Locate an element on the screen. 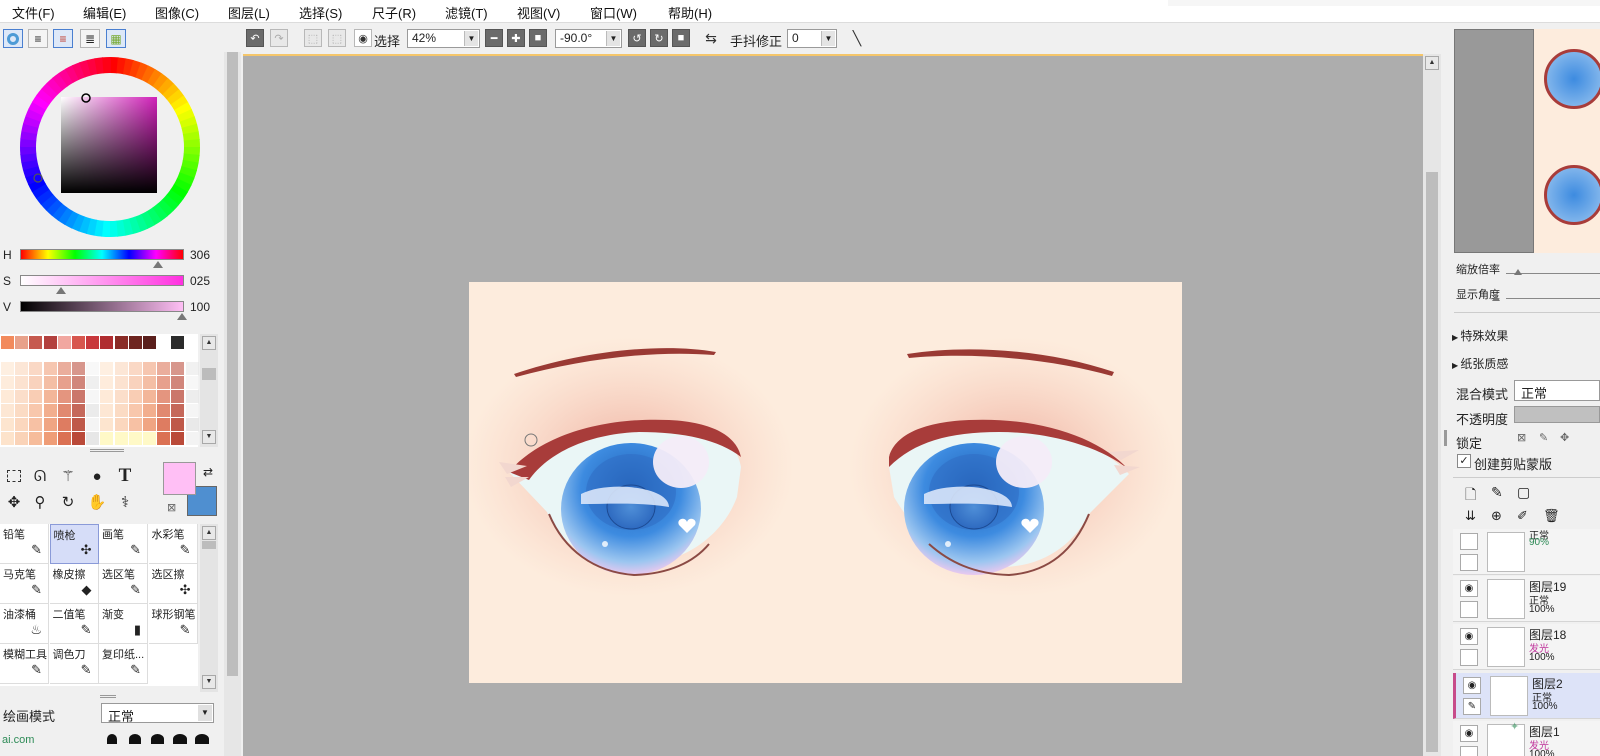  rotate-icon: ↻ is located at coordinates (68, 502).